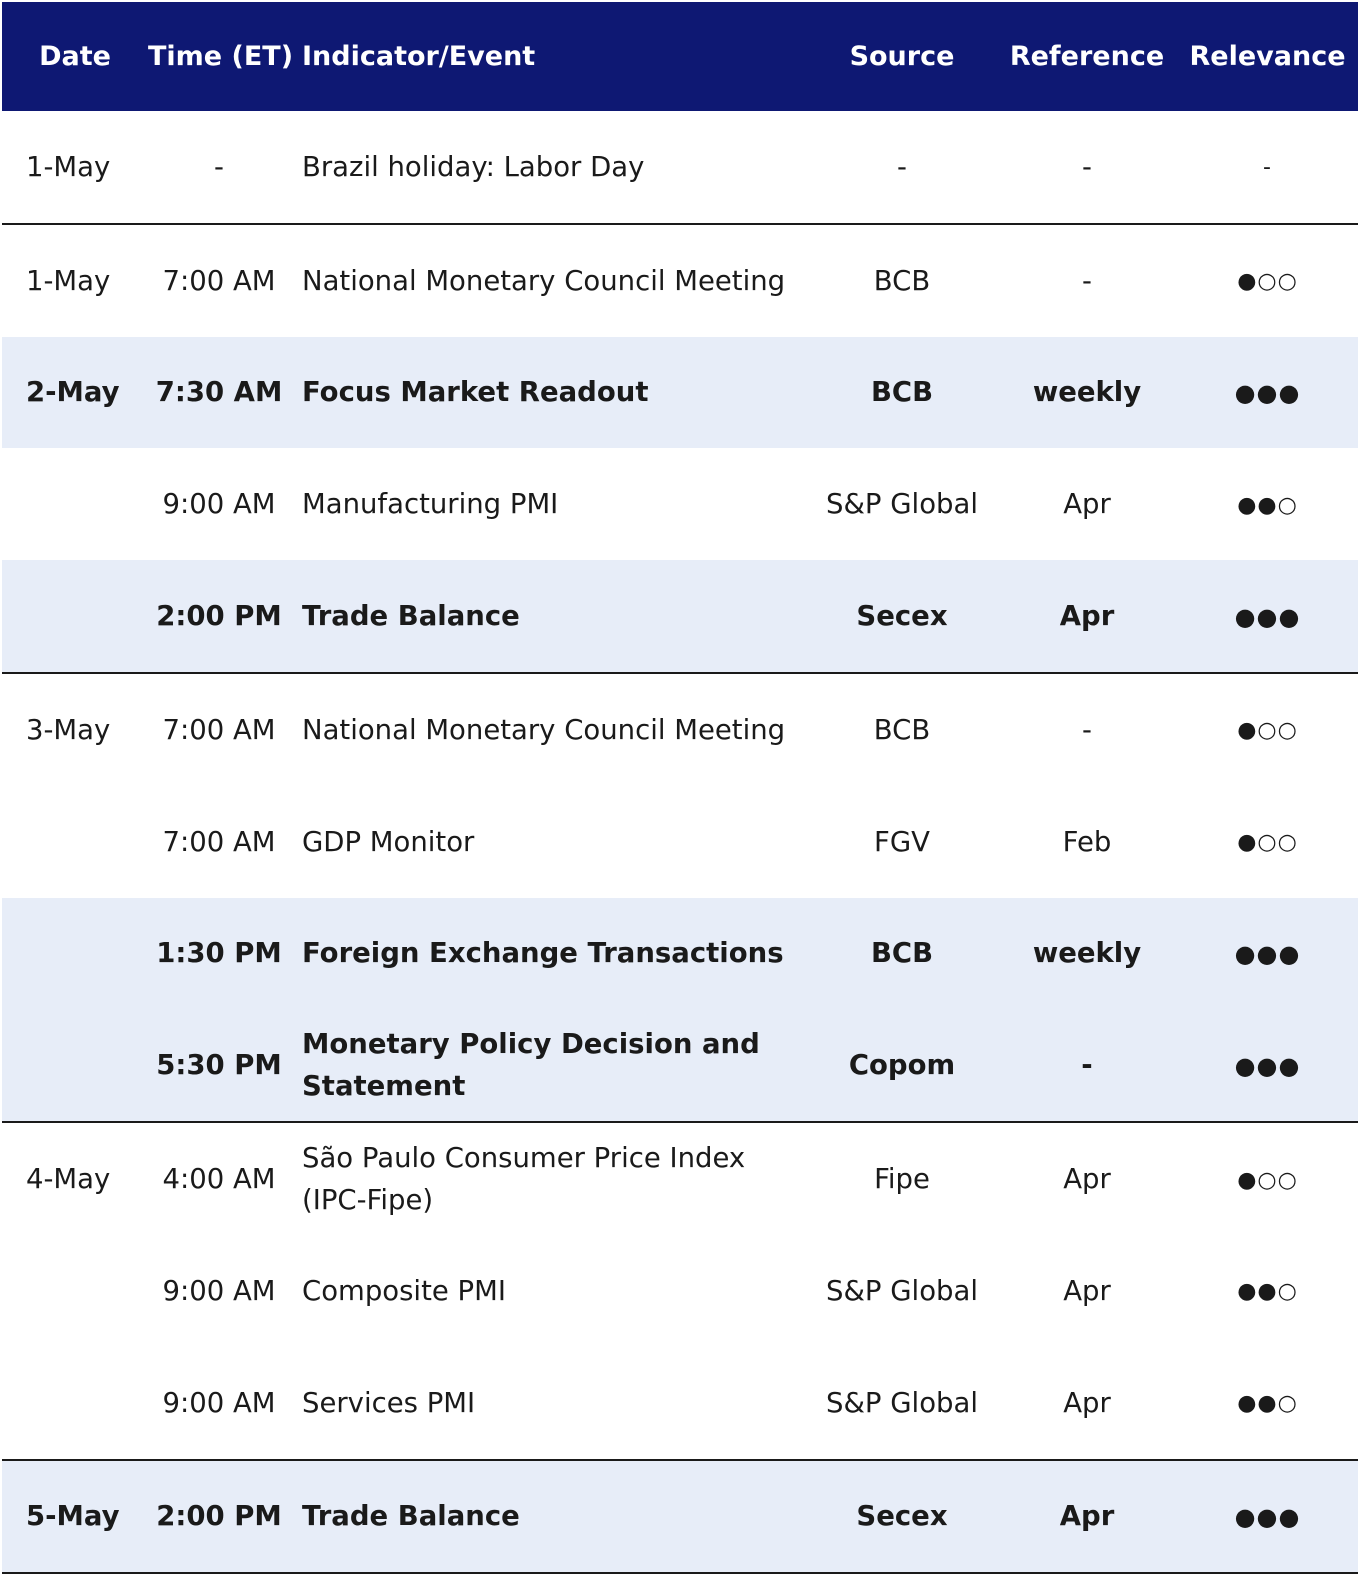 This screenshot has height=1586, width=1364. I want to click on row-event: Foreign Exchange Transactions, so click(548, 953).